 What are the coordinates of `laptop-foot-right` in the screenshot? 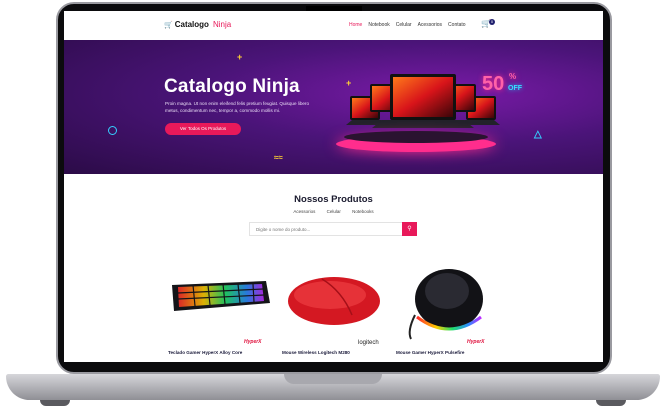 It's located at (611, 403).